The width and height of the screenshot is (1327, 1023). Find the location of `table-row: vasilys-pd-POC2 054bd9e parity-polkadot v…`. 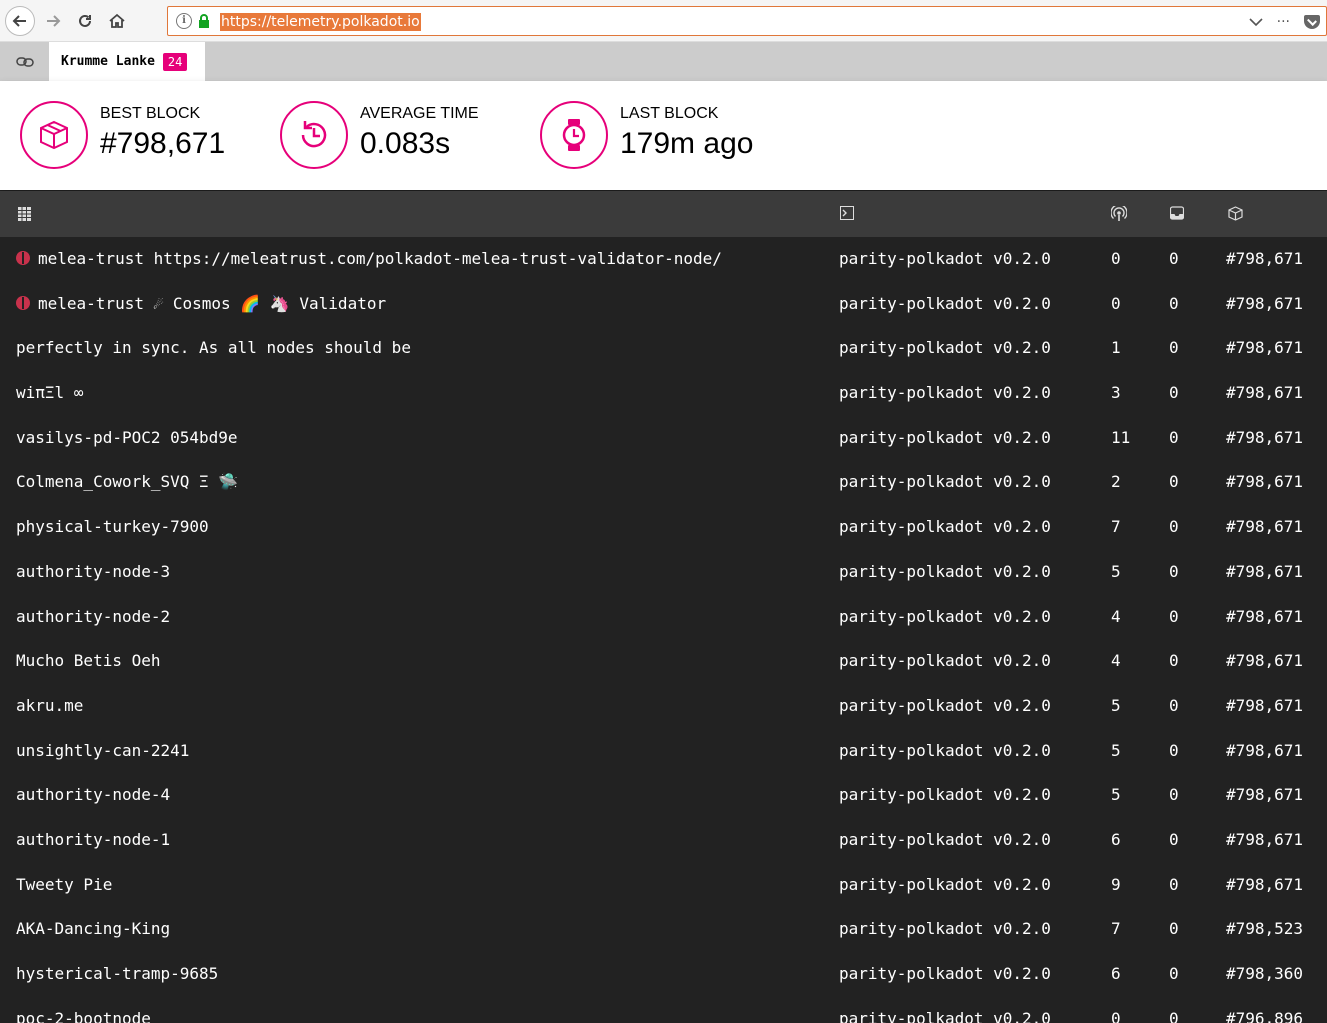

table-row: vasilys-pd-POC2 054bd9e parity-polkadot v… is located at coordinates (663, 438).